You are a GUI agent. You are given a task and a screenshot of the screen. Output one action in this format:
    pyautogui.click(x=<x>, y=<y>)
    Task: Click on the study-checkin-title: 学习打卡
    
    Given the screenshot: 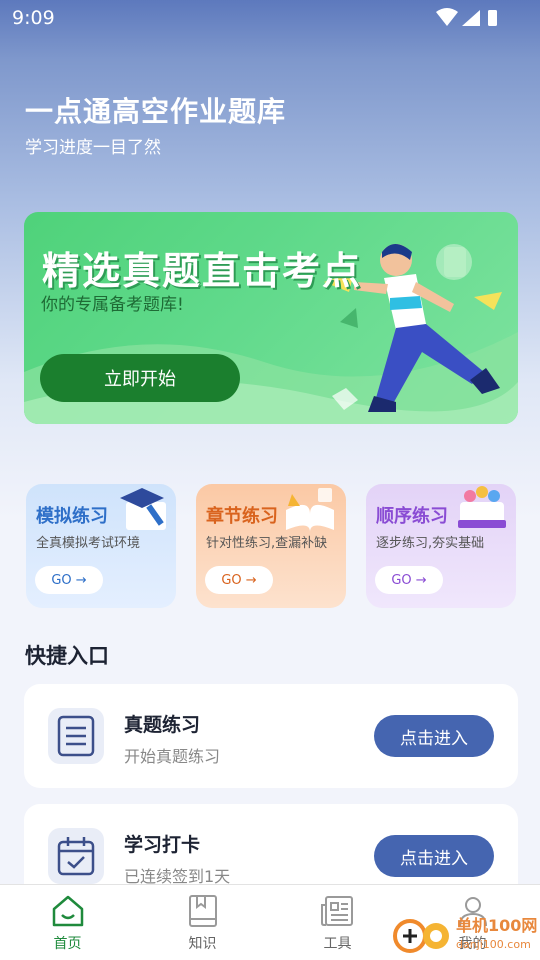 What is the action you would take?
    pyautogui.click(x=162, y=845)
    